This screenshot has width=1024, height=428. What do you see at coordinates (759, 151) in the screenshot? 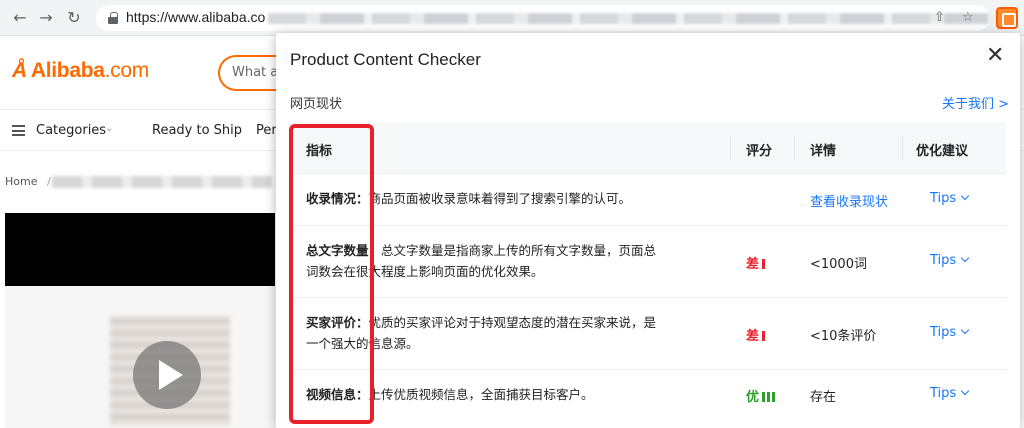
I see `column-score: 评分` at bounding box center [759, 151].